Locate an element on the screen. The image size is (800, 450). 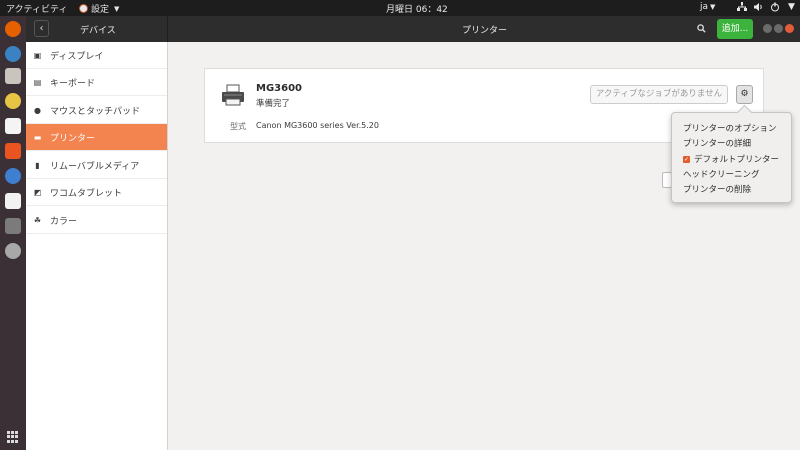
chevron-left-icon: ‹ is located at coordinates (41, 28).